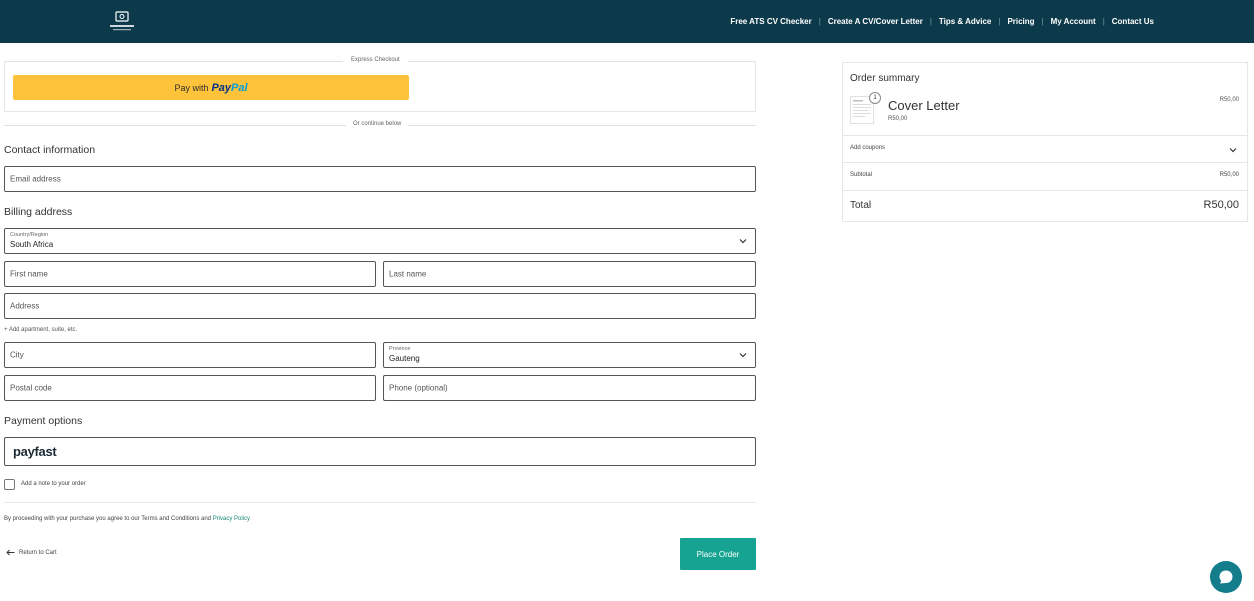 This screenshot has width=1254, height=601. Describe the element at coordinates (1229, 175) in the screenshot. I see `subtotal-value: R50,00` at that location.